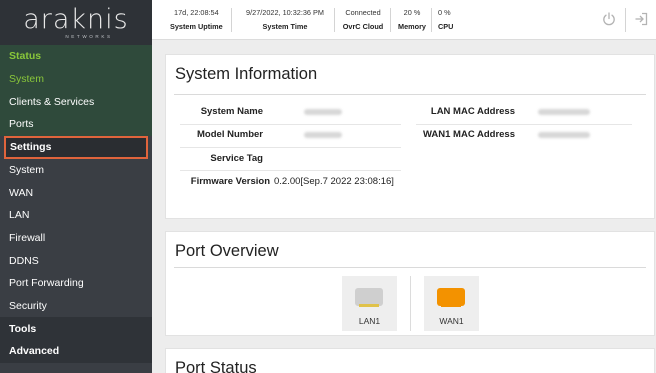  Describe the element at coordinates (230, 134) in the screenshot. I see `model-number-label: Model Number` at that location.